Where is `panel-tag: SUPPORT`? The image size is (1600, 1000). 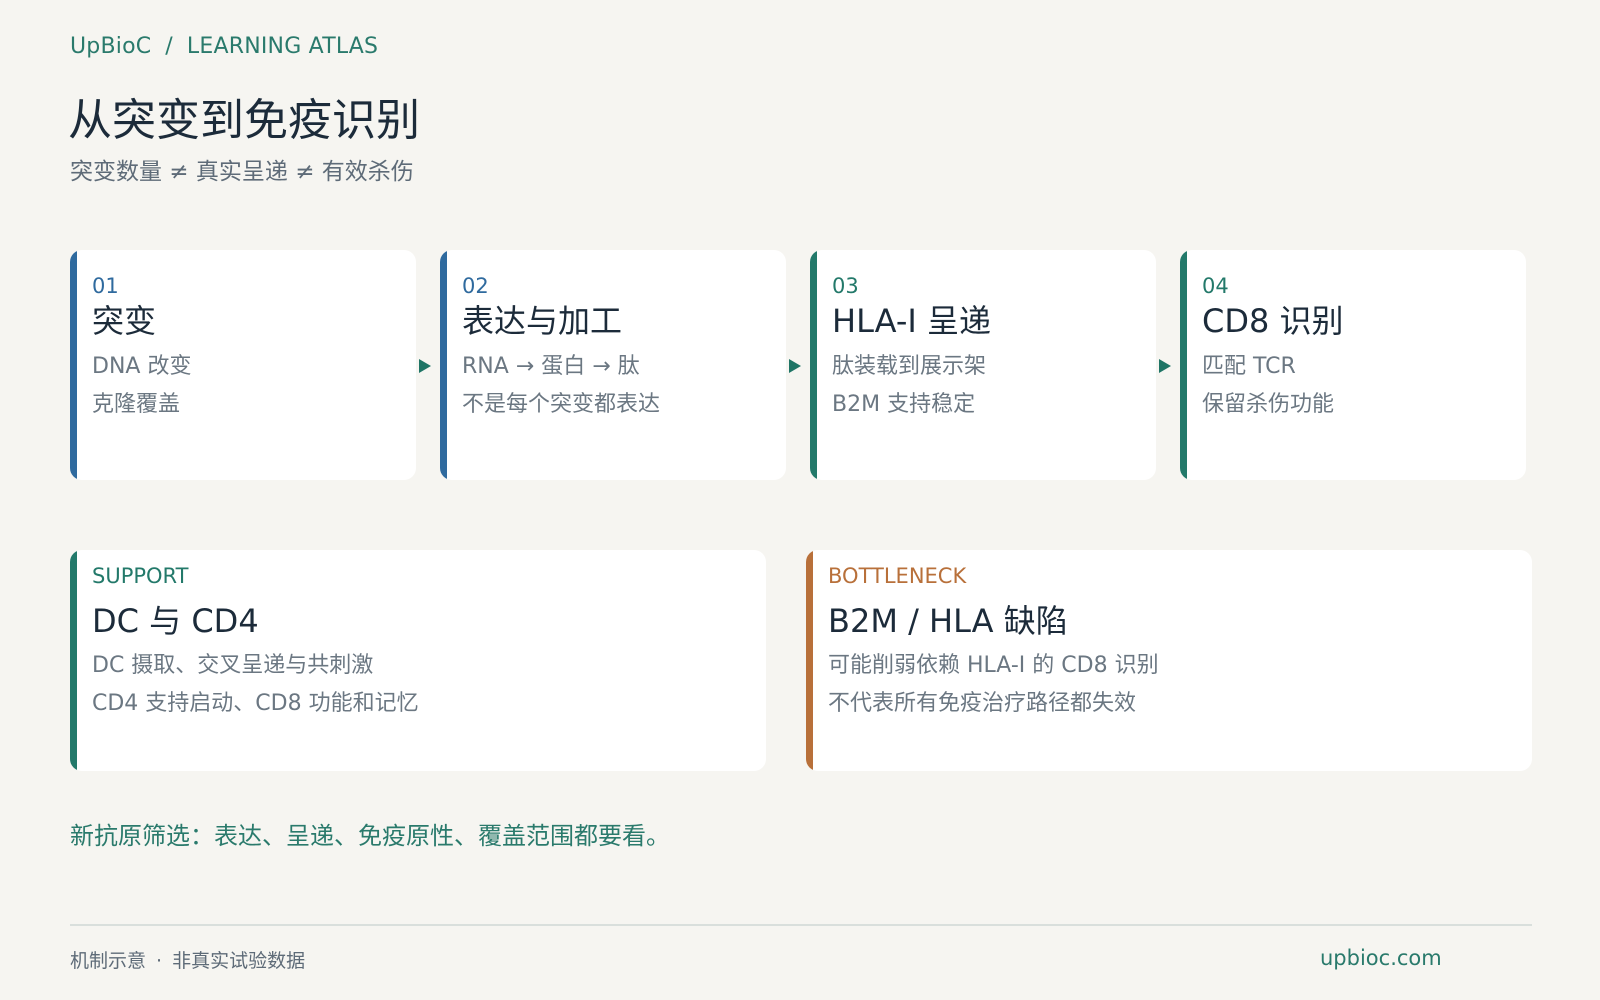 panel-tag: SUPPORT is located at coordinates (140, 576).